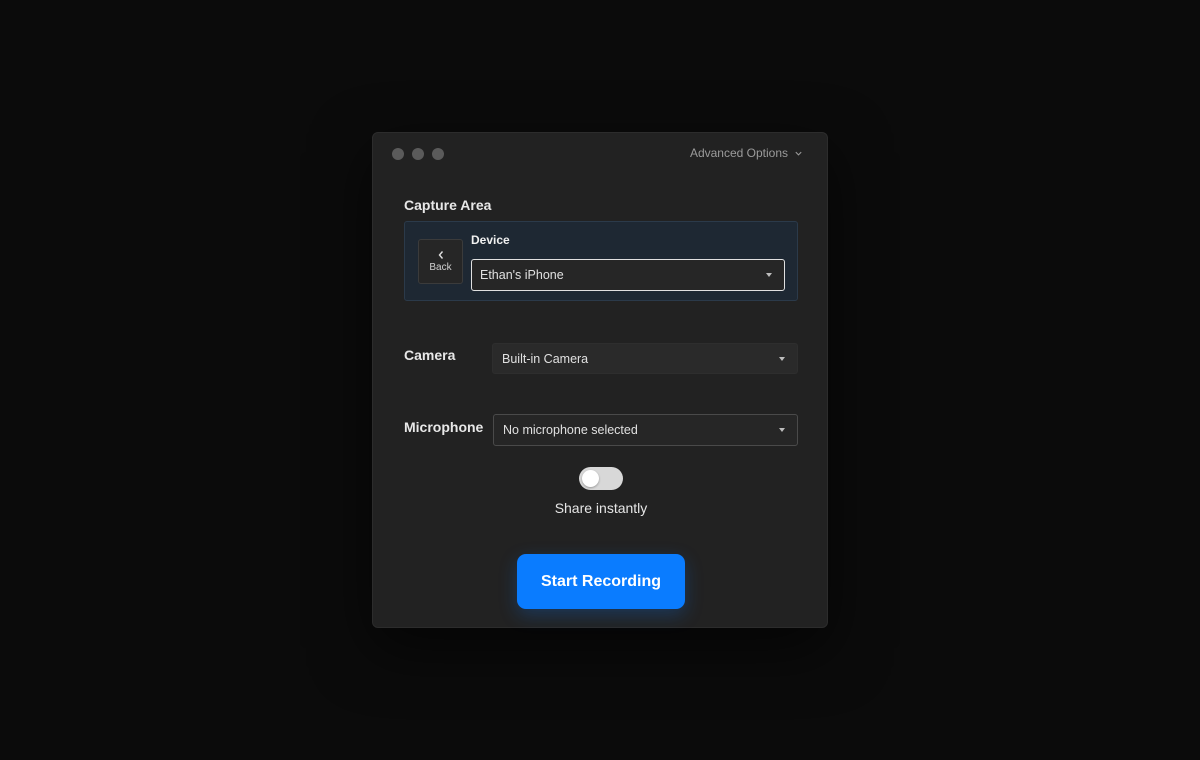 This screenshot has width=1200, height=760. I want to click on back-label: Back, so click(440, 267).